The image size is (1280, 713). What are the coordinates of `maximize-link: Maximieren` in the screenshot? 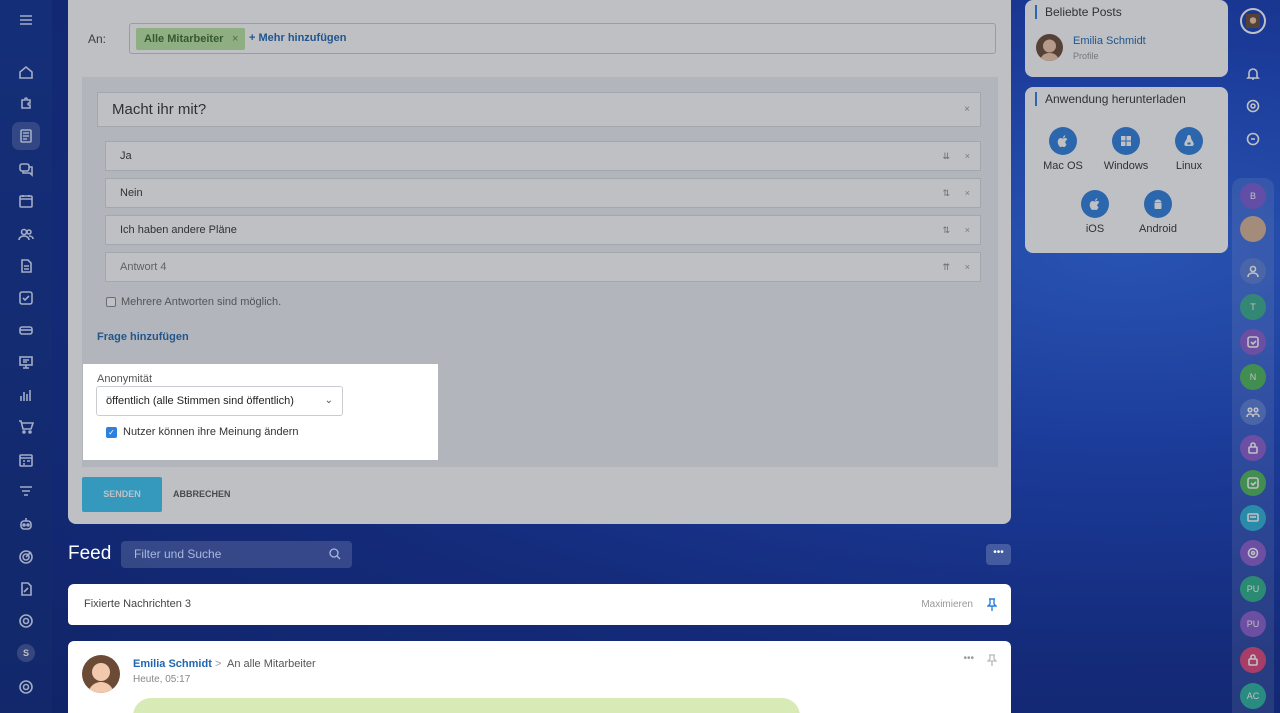 It's located at (947, 604).